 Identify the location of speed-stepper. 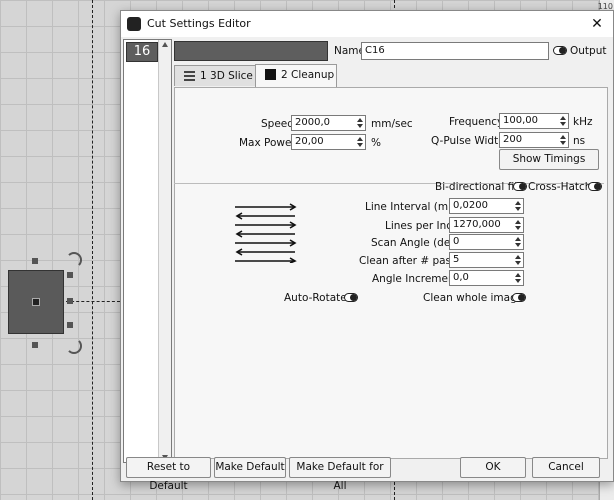
(360, 123).